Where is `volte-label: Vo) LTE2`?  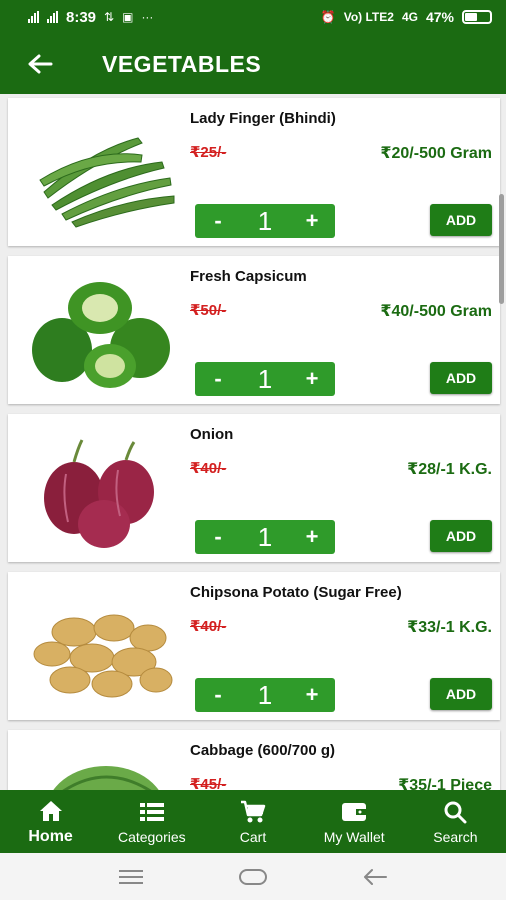
volte-label: Vo) LTE2 is located at coordinates (368, 17).